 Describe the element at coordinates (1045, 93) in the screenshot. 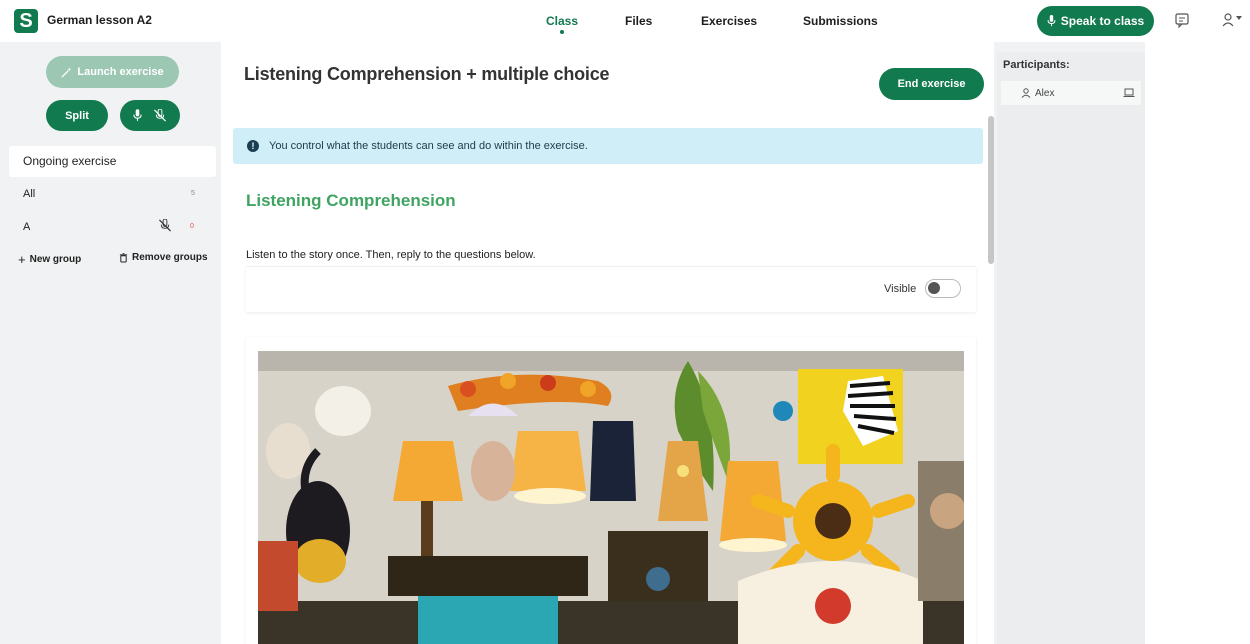

I see `participant-name: Alex` at that location.